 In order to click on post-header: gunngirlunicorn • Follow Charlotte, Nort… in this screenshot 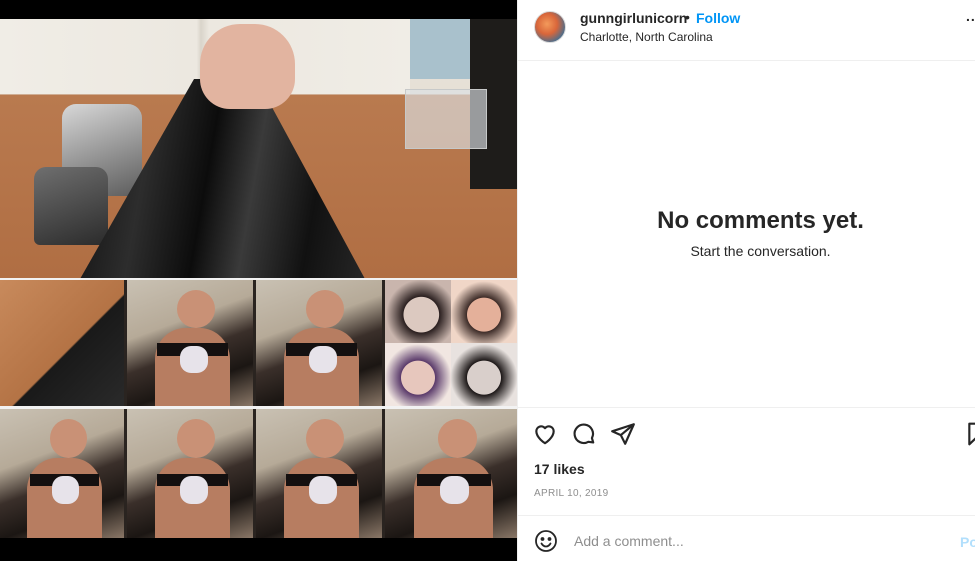, I will do `click(746, 30)`.